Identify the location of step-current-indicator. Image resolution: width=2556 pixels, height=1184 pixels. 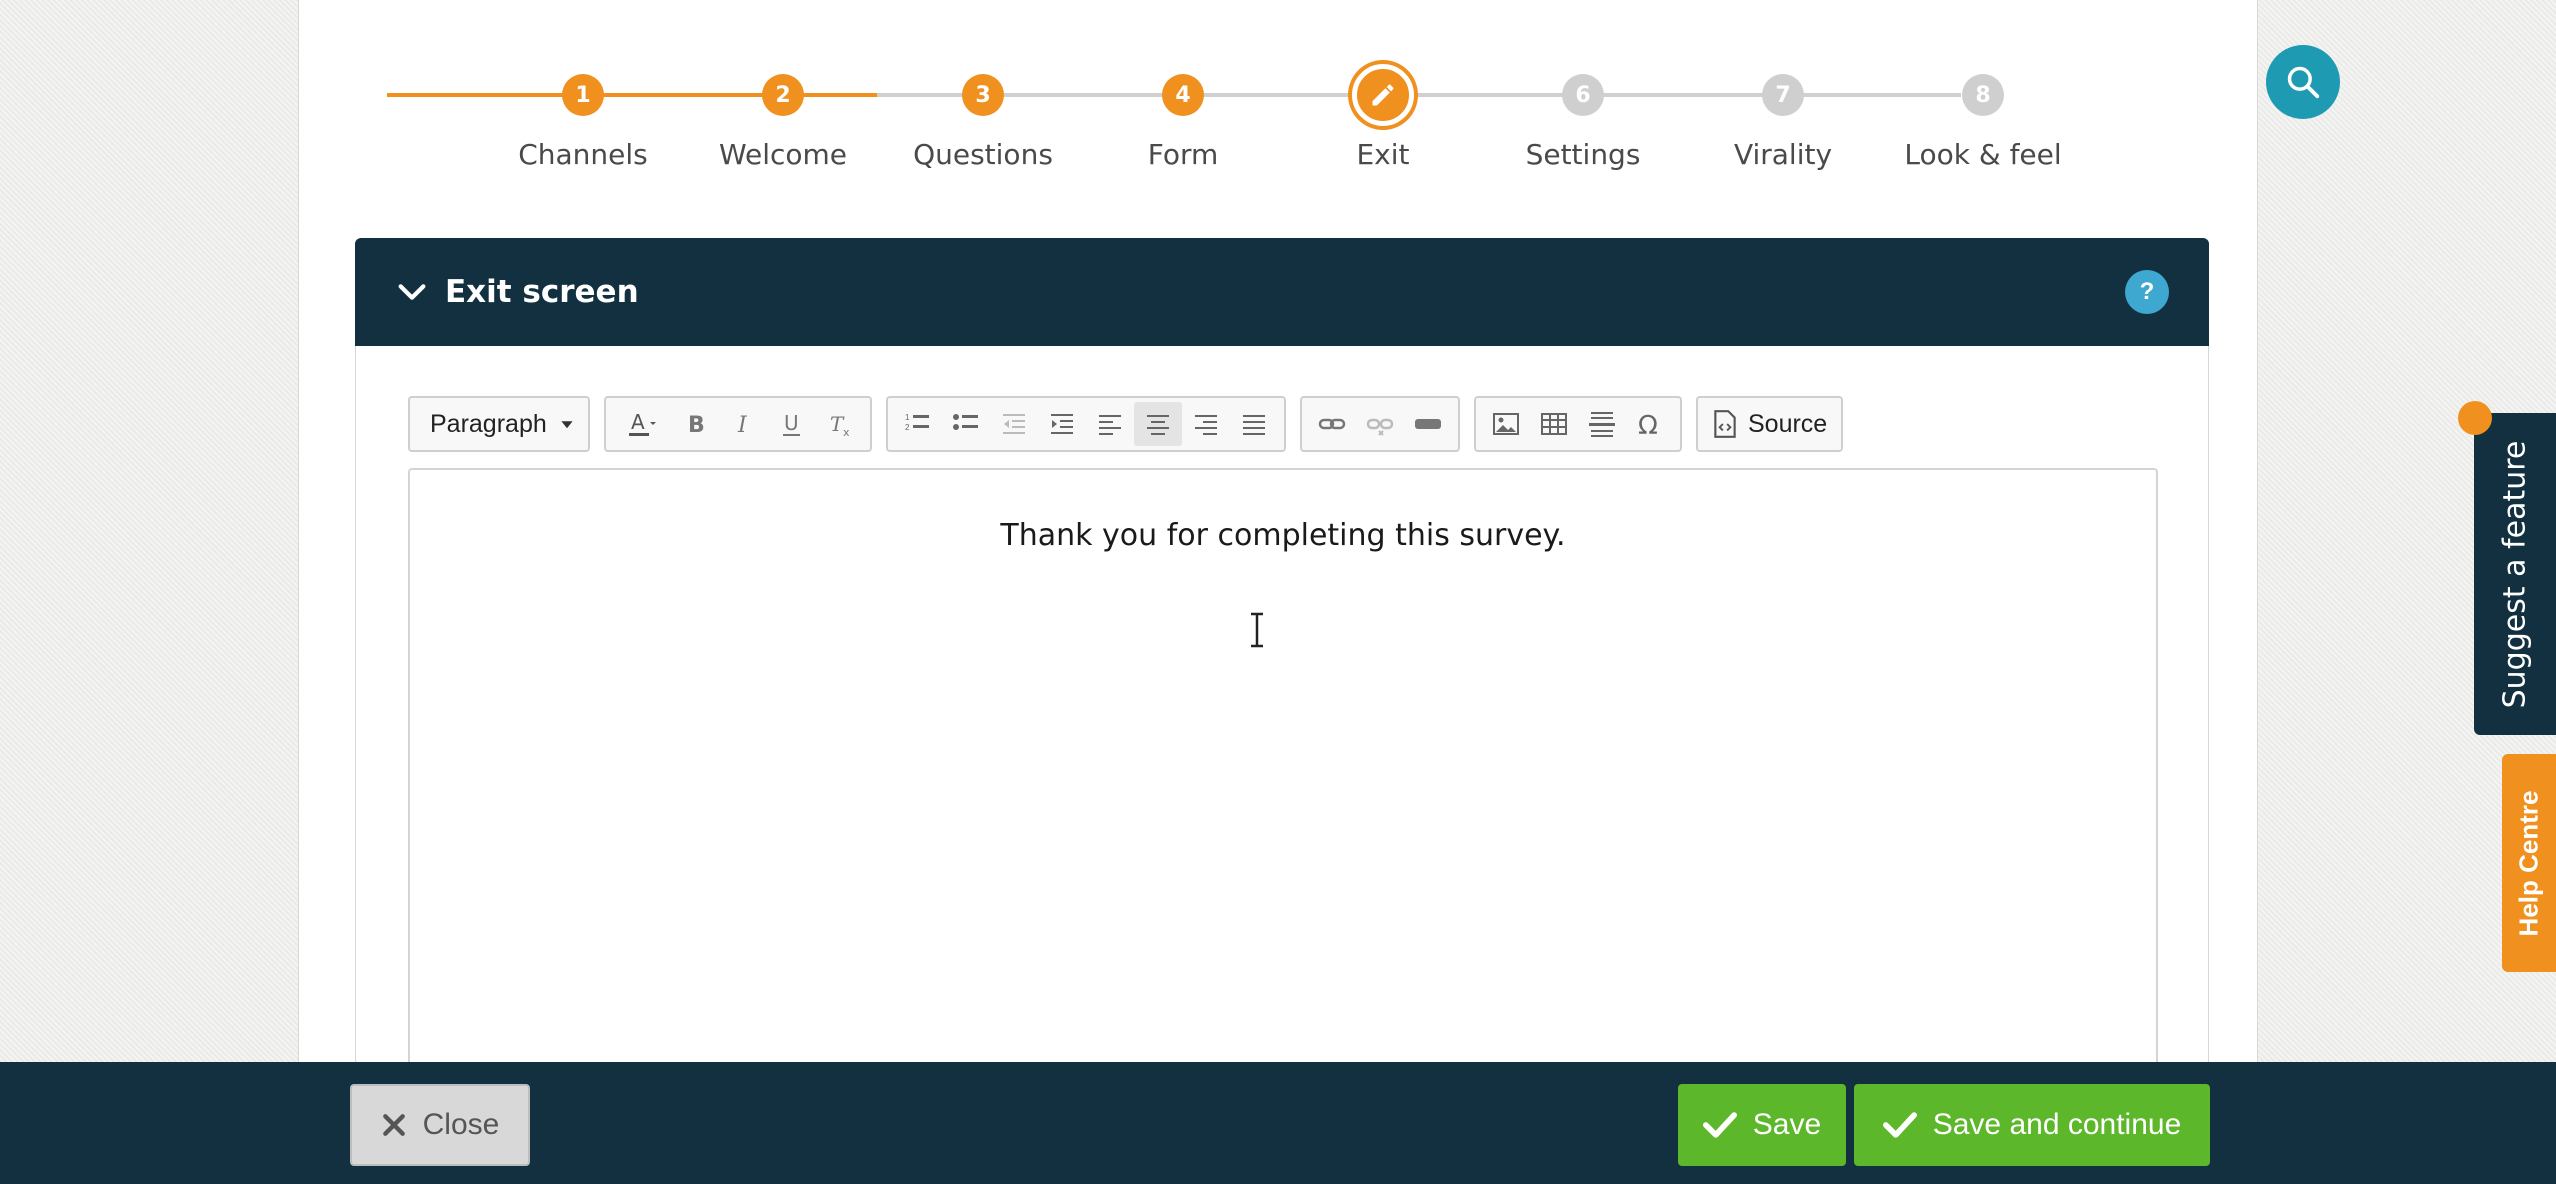
(1383, 95).